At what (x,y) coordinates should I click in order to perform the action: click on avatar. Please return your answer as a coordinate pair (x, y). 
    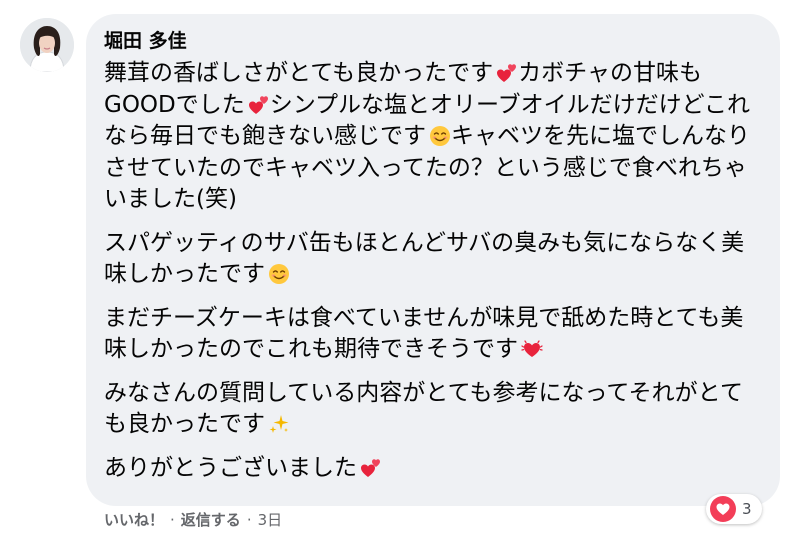
    Looking at the image, I should click on (47, 45).